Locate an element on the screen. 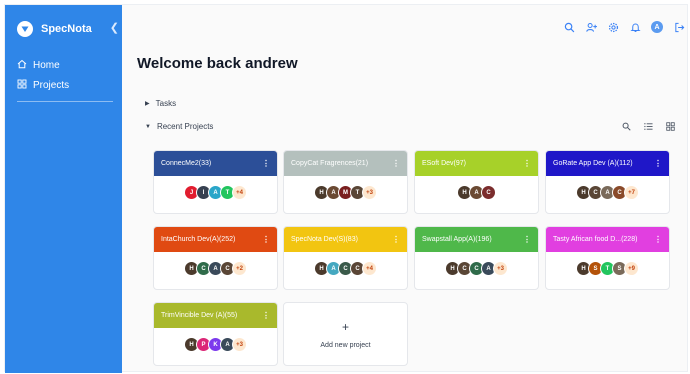  tasks-section-toggle: ▶ Tasks is located at coordinates (160, 103).